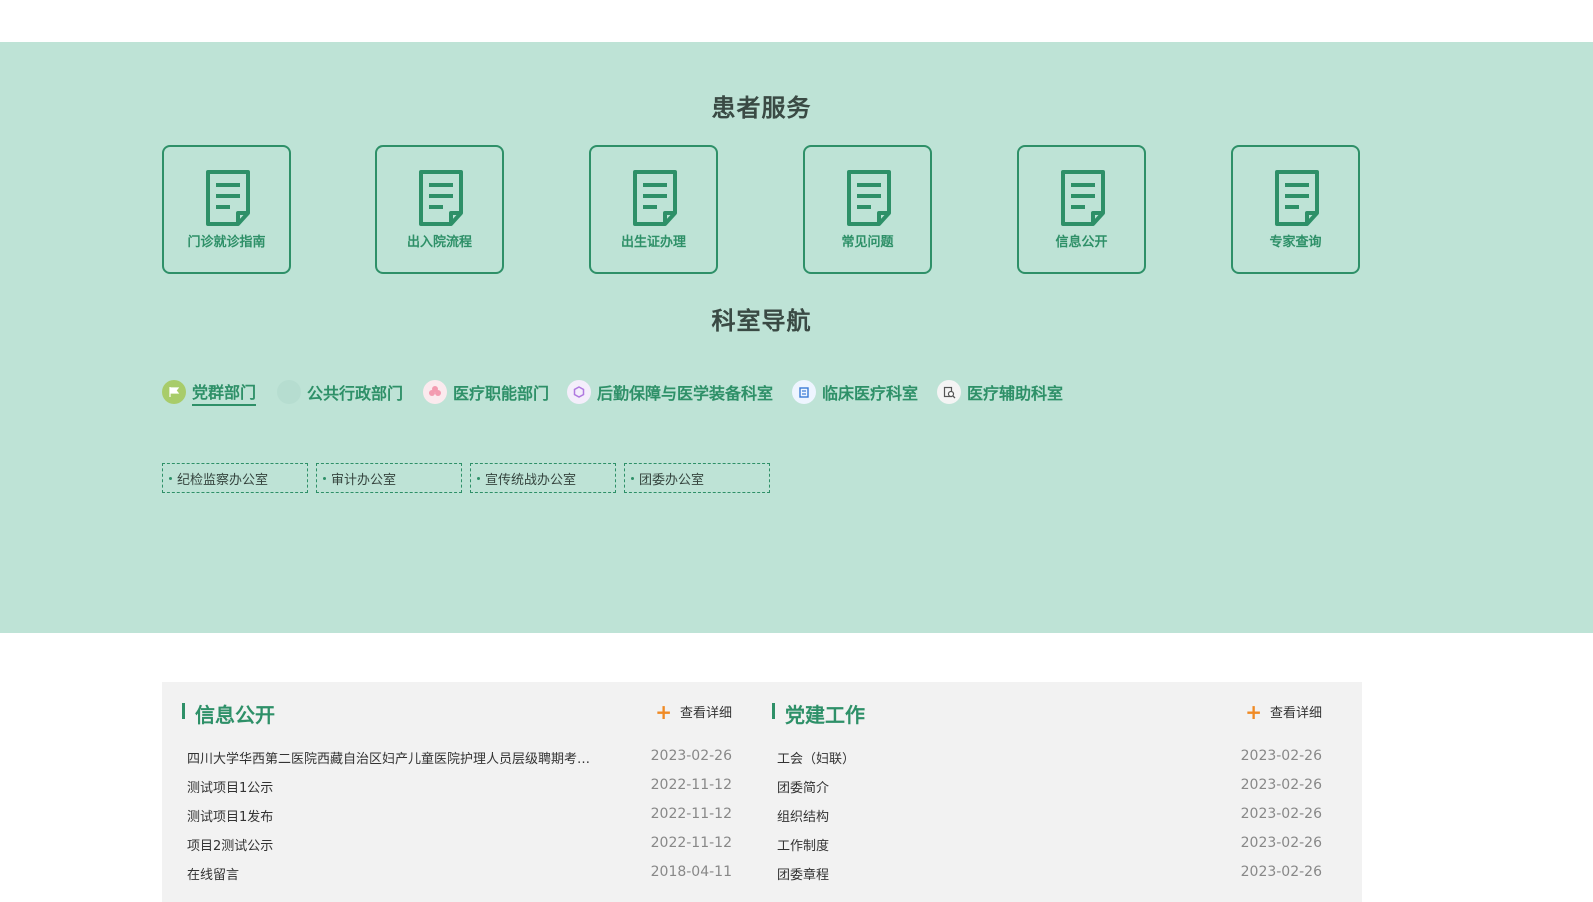 The height and width of the screenshot is (902, 1593). Describe the element at coordinates (691, 872) in the screenshot. I see `item-date: 2018-04-11` at that location.